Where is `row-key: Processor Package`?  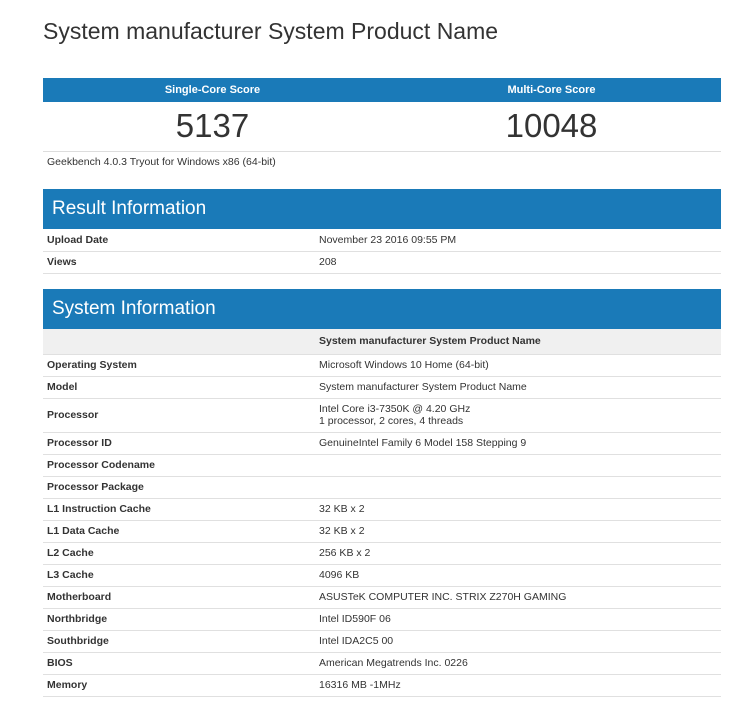 row-key: Processor Package is located at coordinates (179, 487).